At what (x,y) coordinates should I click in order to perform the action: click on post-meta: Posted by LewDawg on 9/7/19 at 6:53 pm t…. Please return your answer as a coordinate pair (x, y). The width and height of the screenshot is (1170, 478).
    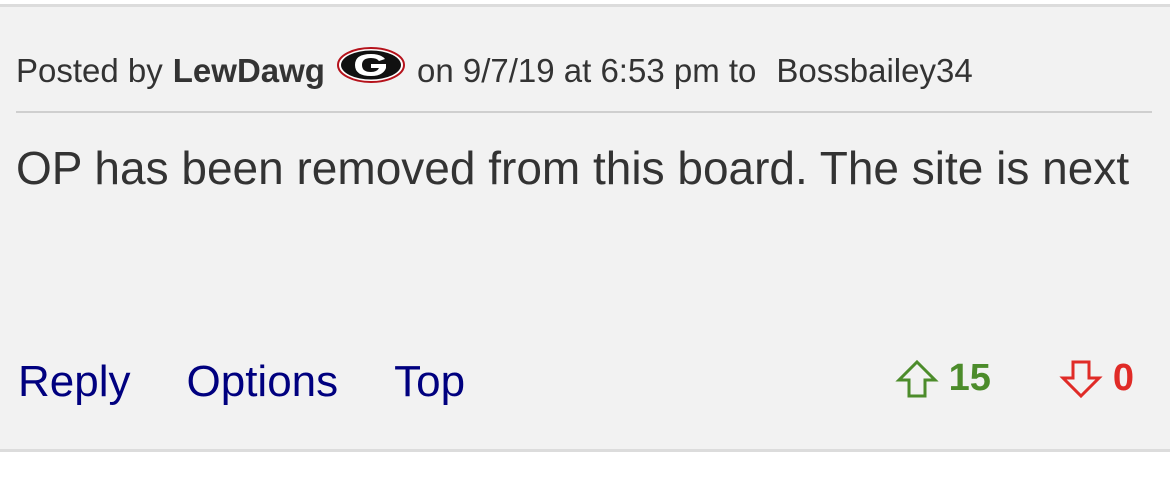
    Looking at the image, I should click on (494, 71).